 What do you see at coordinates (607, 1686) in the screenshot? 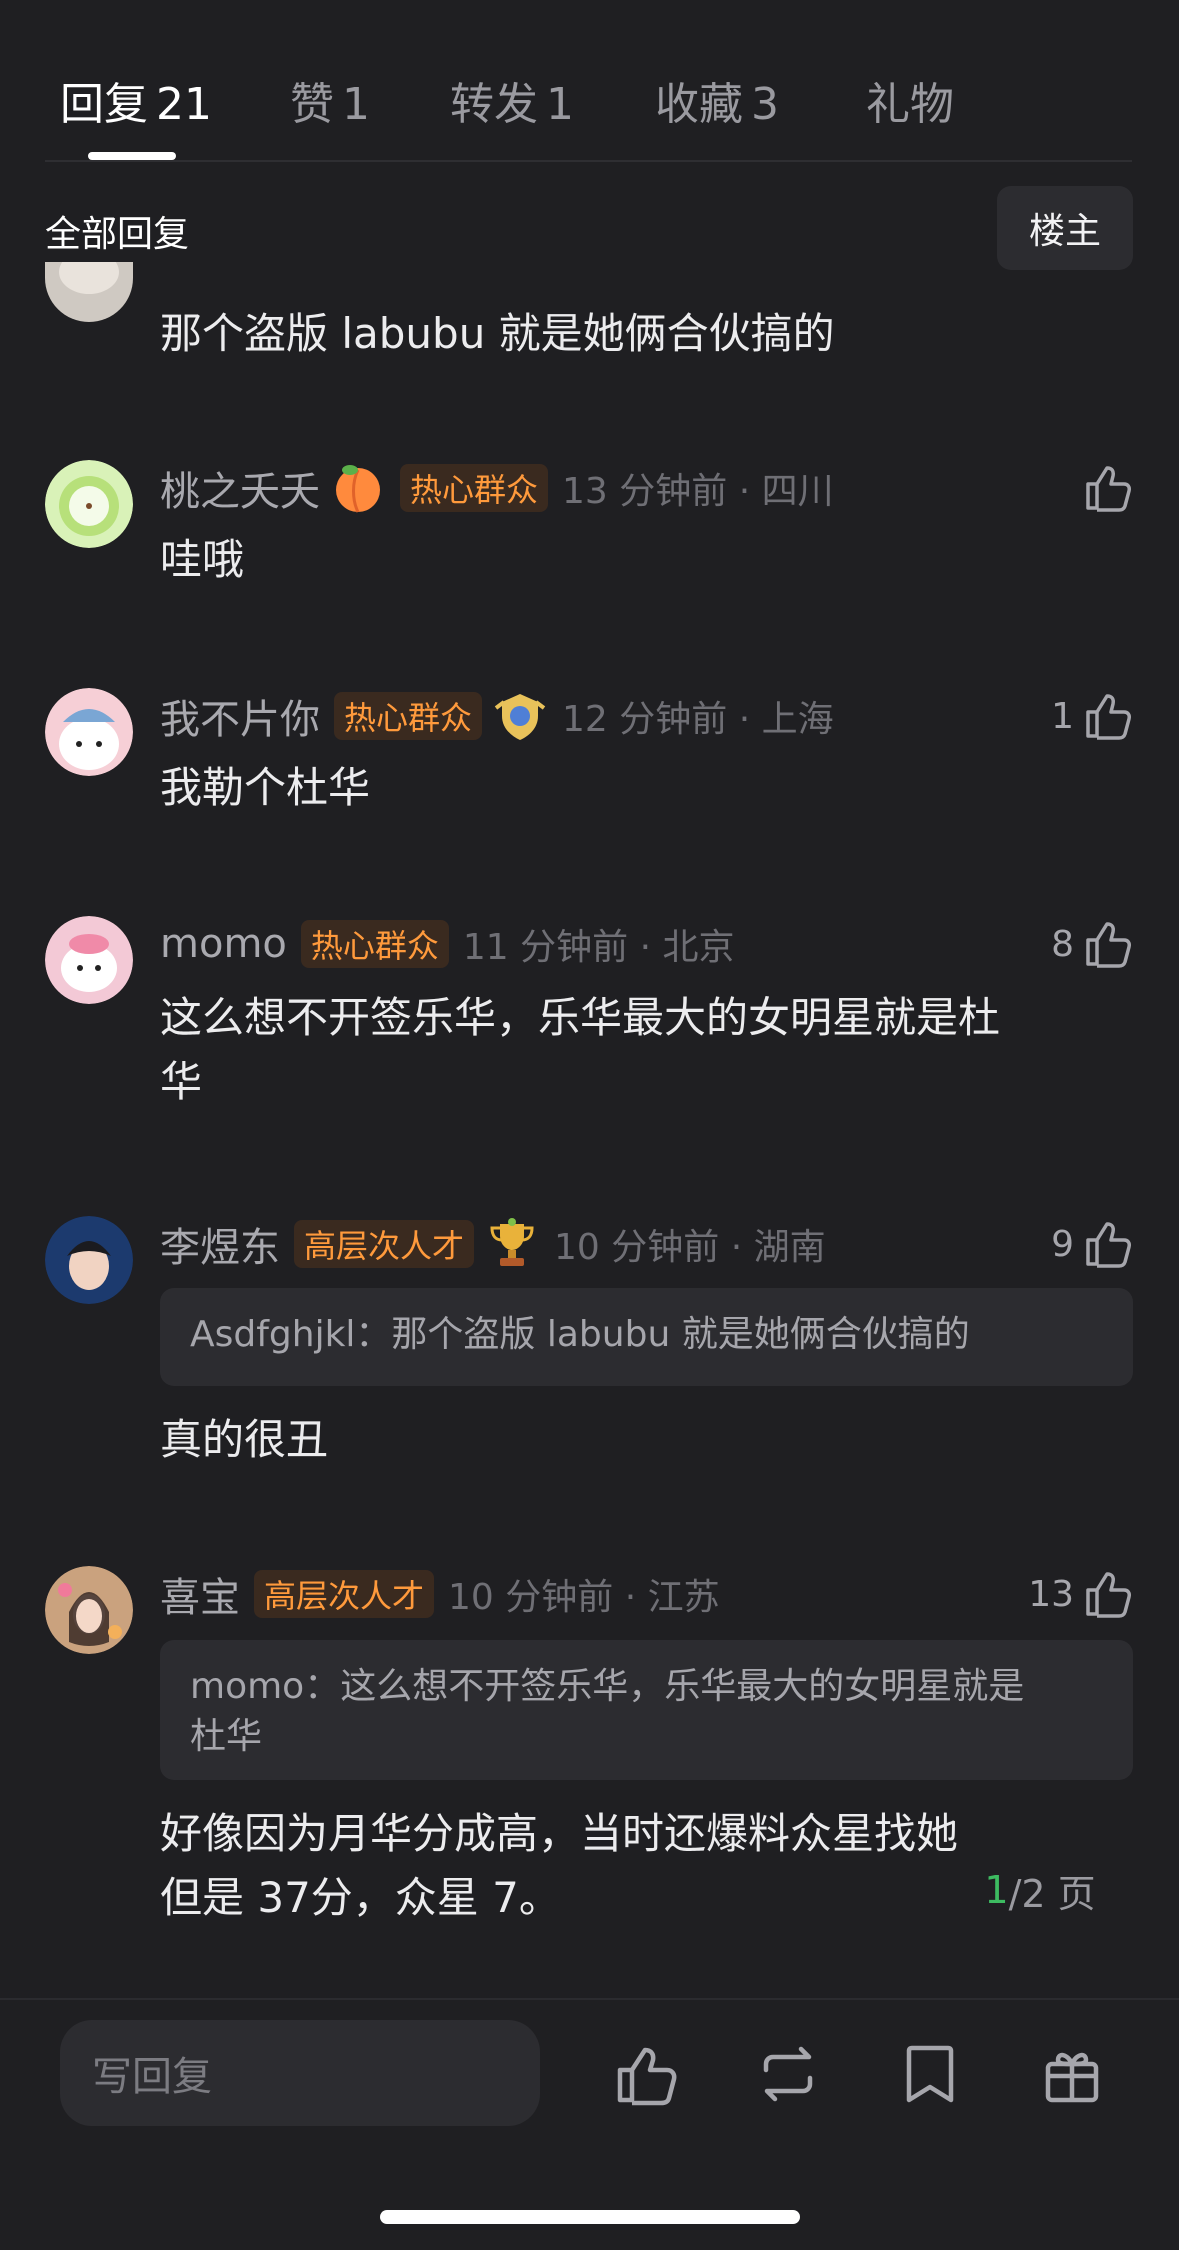
I see `quote-line: momo：这么想不开签乐华，乐华最大的女明星就是` at bounding box center [607, 1686].